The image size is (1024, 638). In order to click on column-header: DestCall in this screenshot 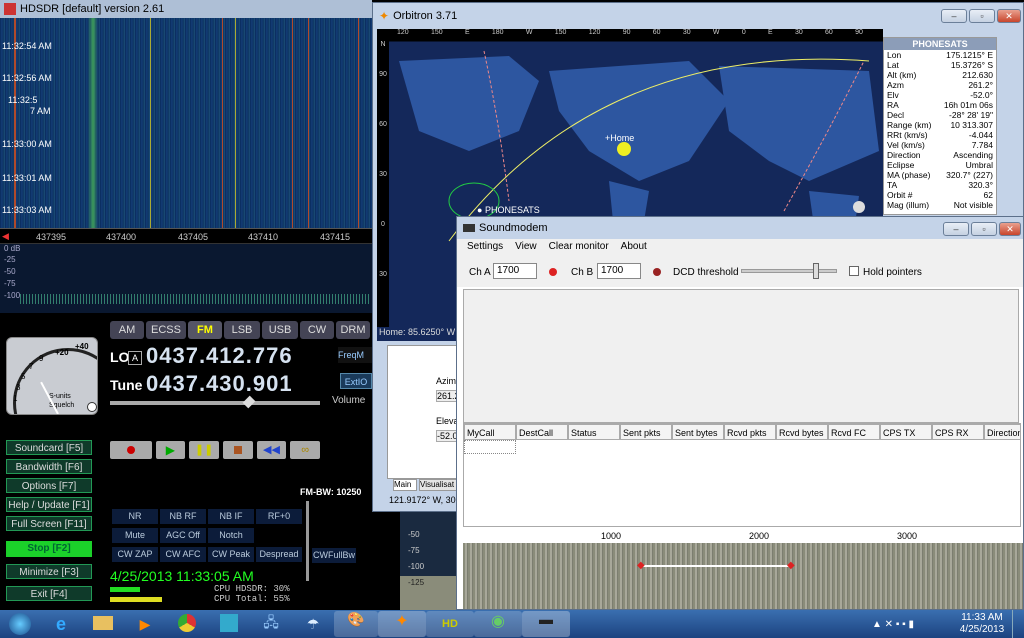, I will do `click(542, 432)`.